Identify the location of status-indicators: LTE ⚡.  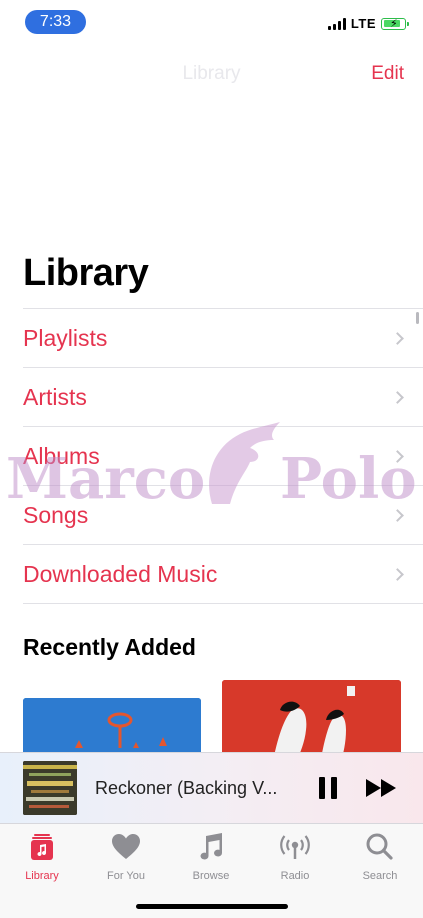
(368, 23).